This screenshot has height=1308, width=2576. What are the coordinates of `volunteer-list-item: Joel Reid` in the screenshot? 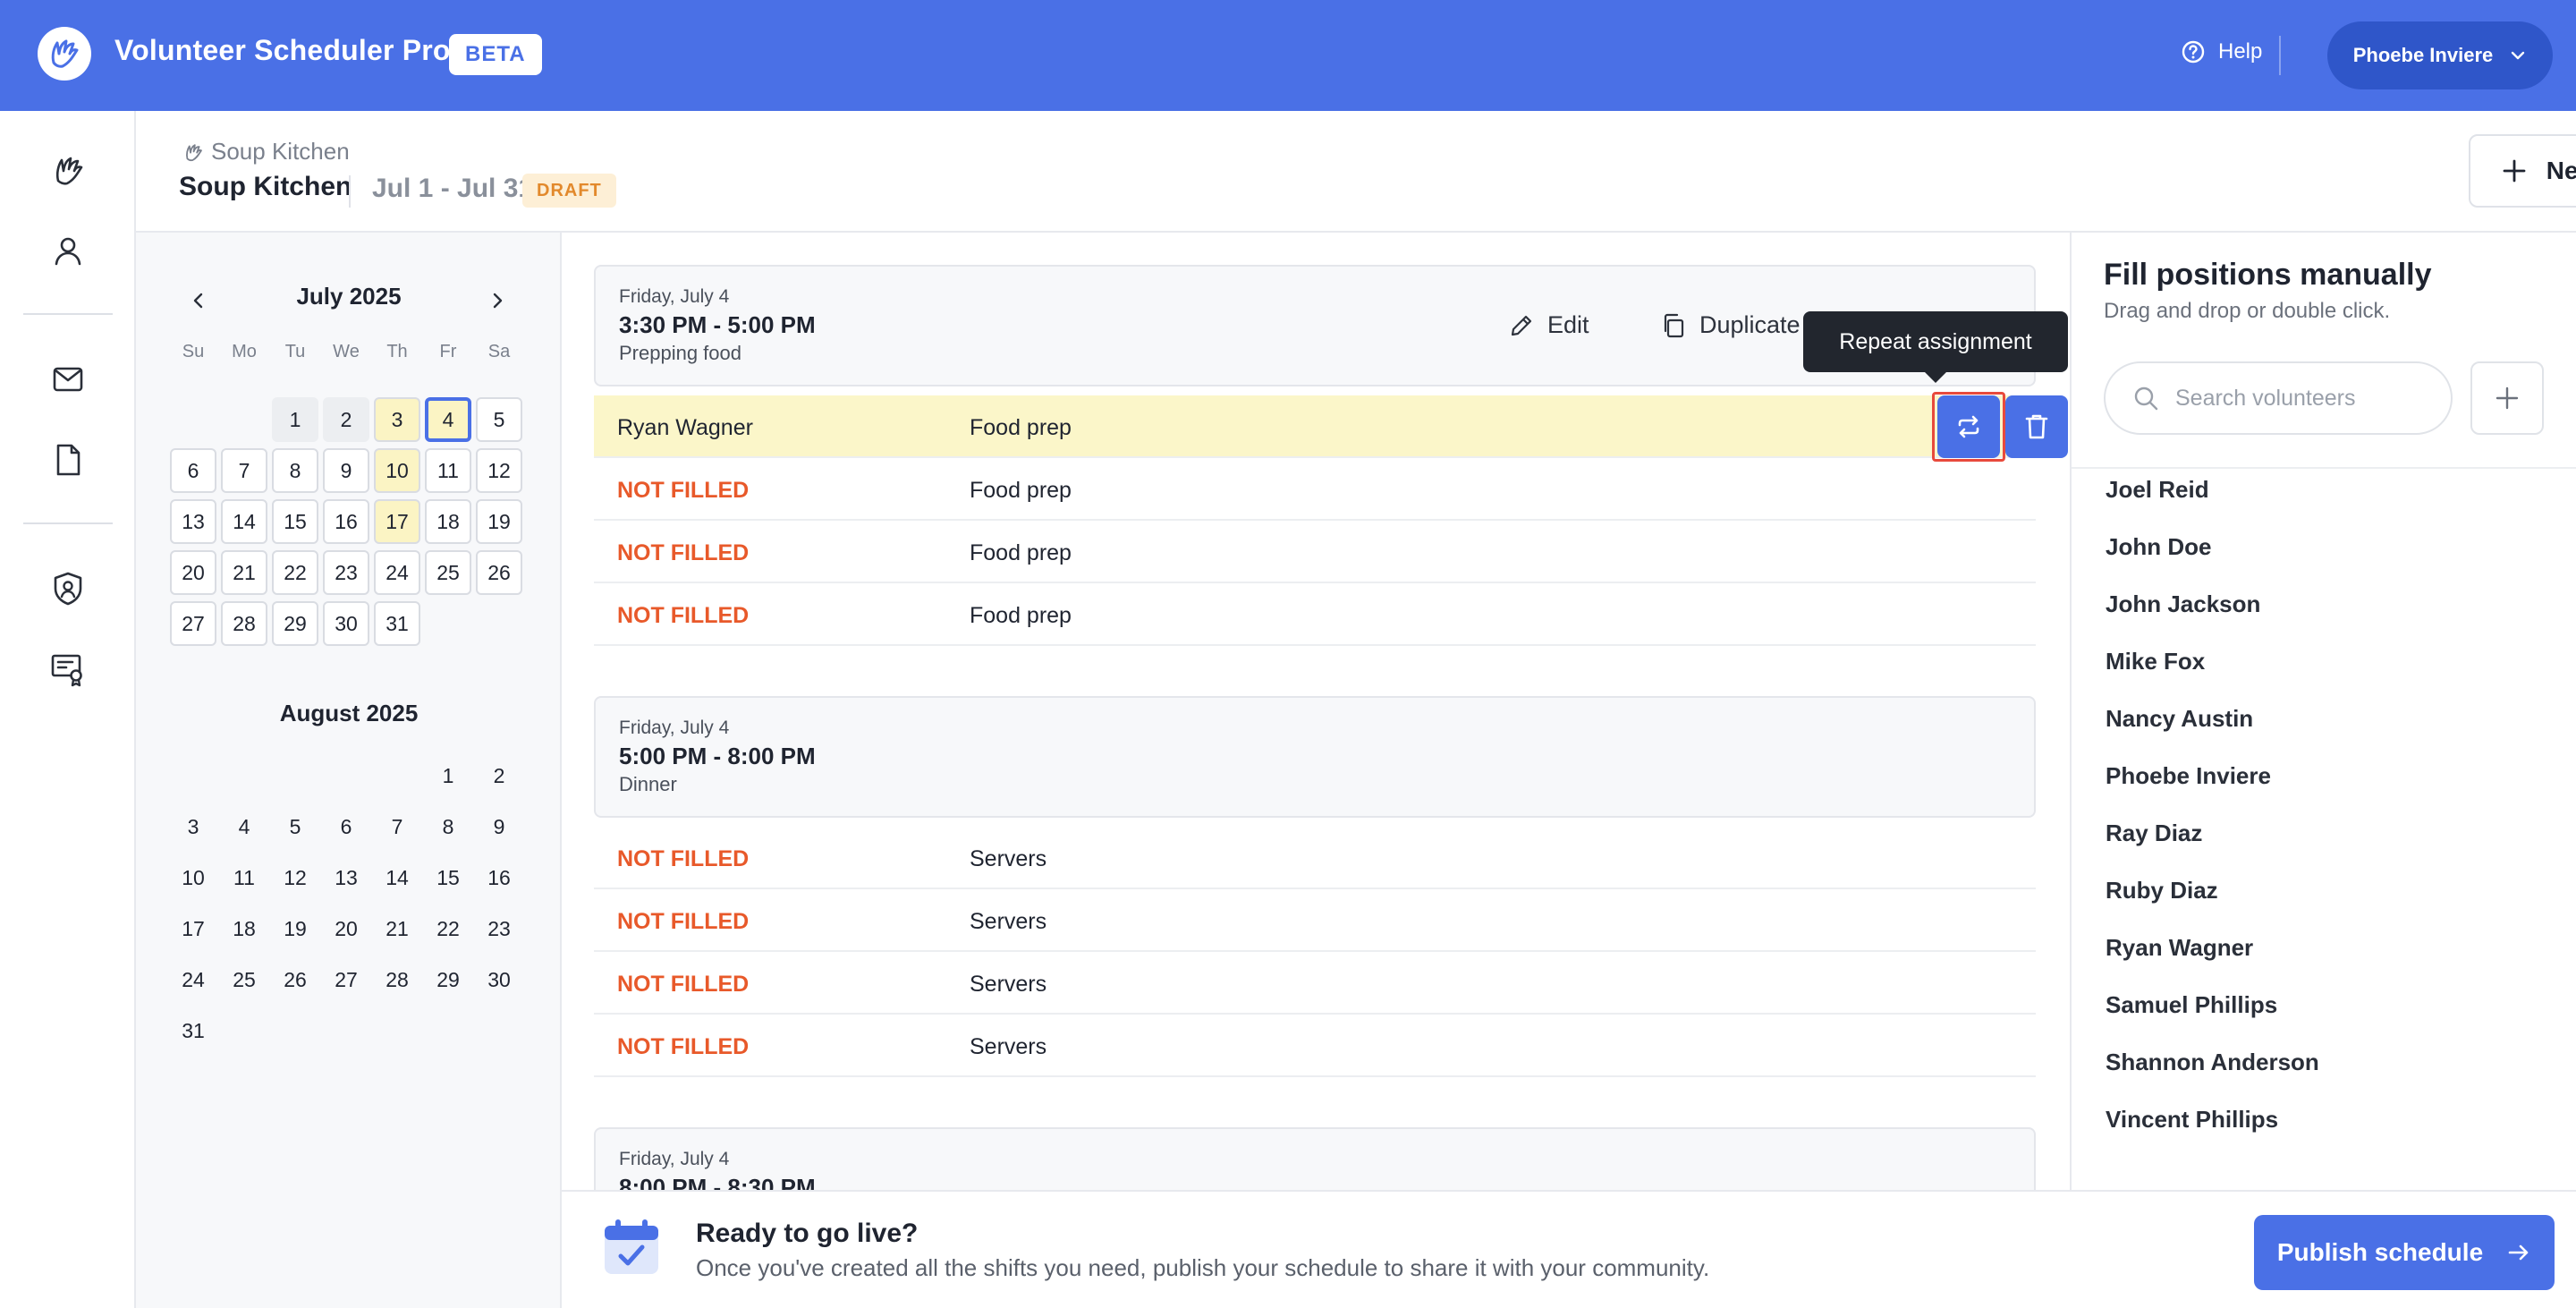 It's located at (2157, 490).